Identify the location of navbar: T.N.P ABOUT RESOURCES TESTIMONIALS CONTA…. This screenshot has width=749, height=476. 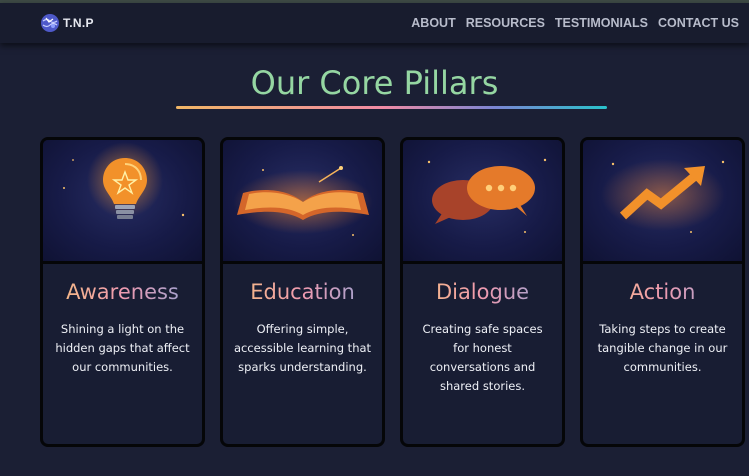
(374, 23).